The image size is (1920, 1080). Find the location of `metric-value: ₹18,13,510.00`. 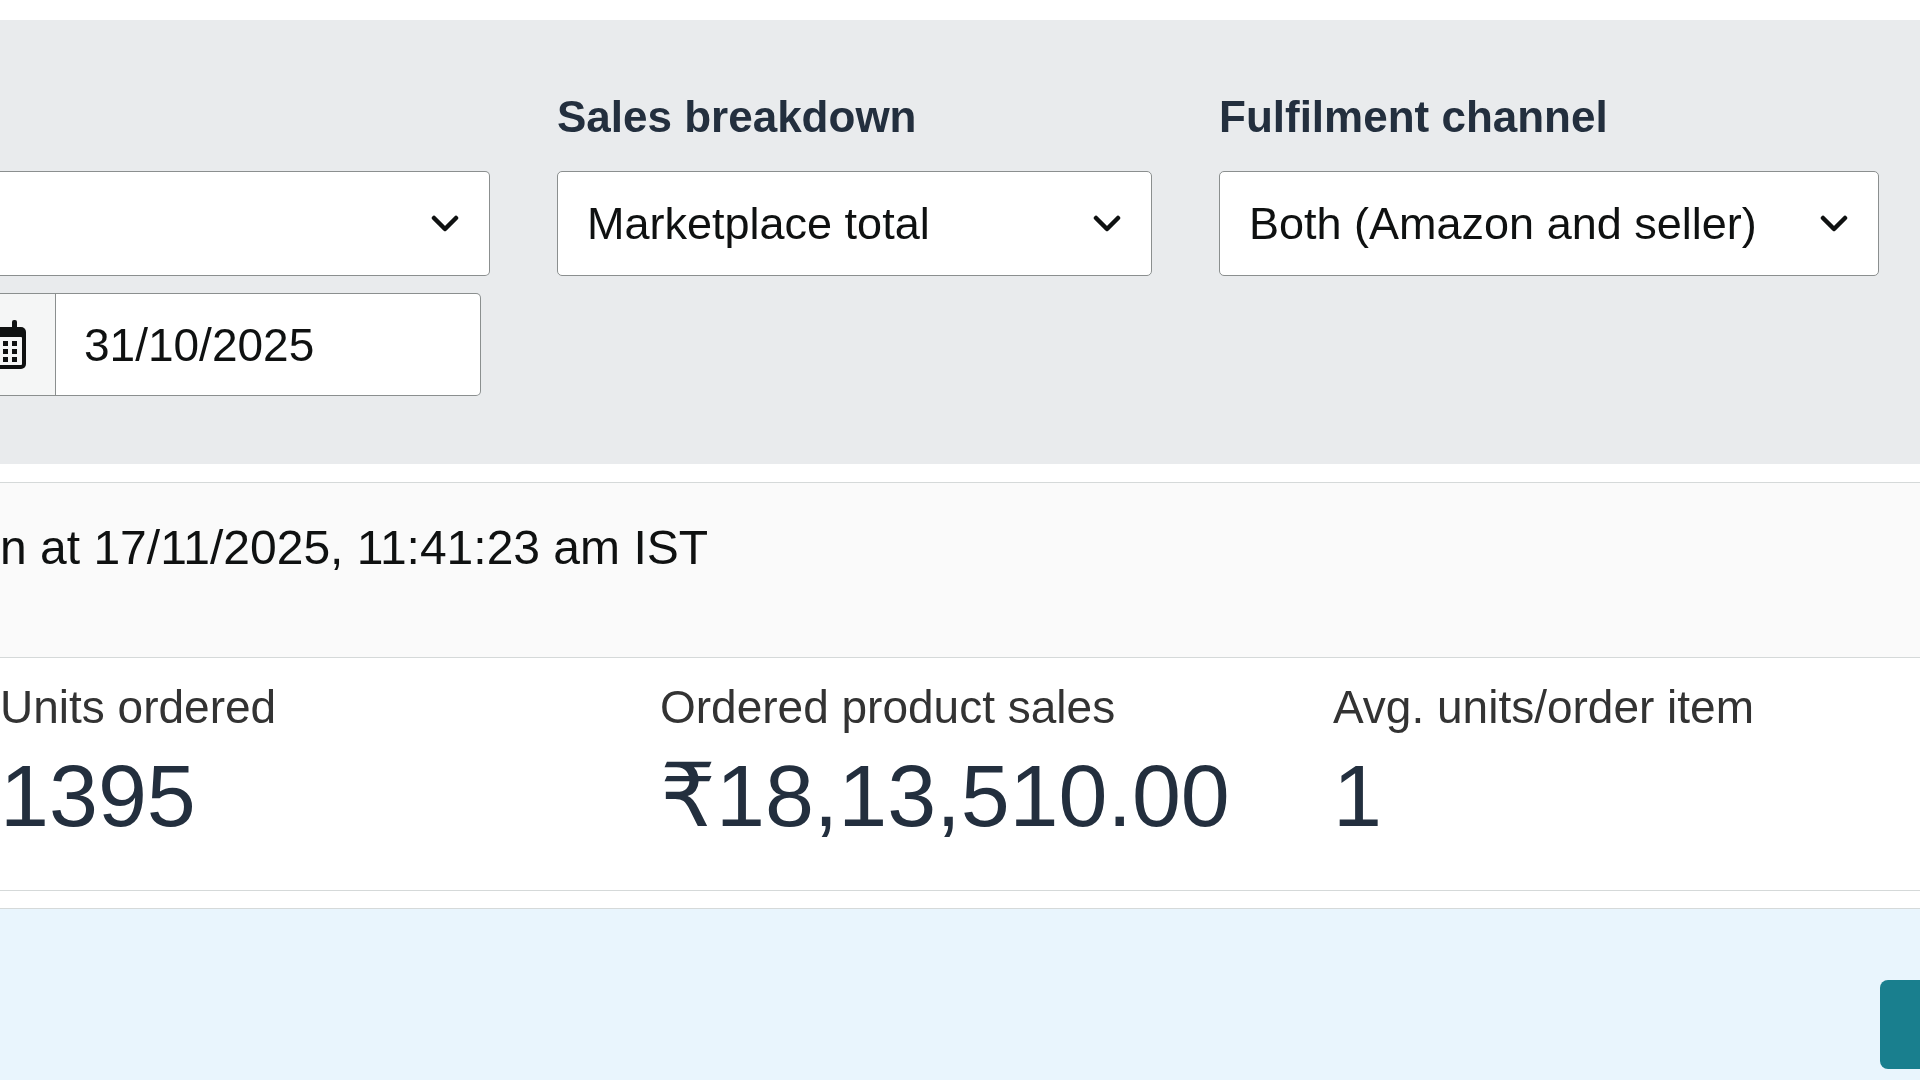

metric-value: ₹18,13,510.00 is located at coordinates (945, 795).